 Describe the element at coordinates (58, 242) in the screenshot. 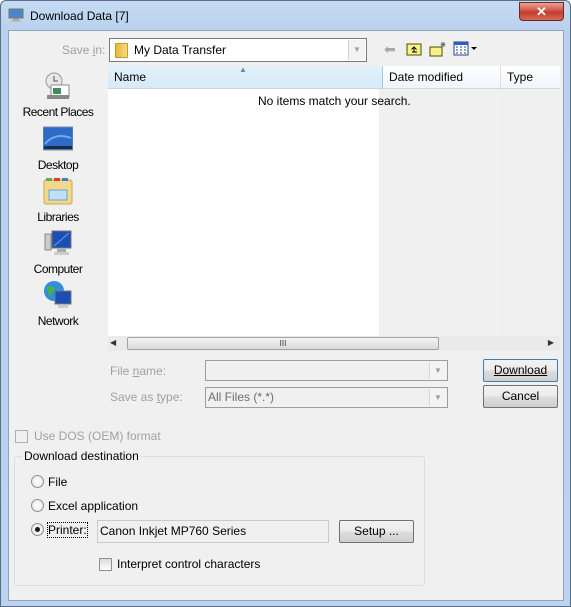

I see `computer-icon` at that location.